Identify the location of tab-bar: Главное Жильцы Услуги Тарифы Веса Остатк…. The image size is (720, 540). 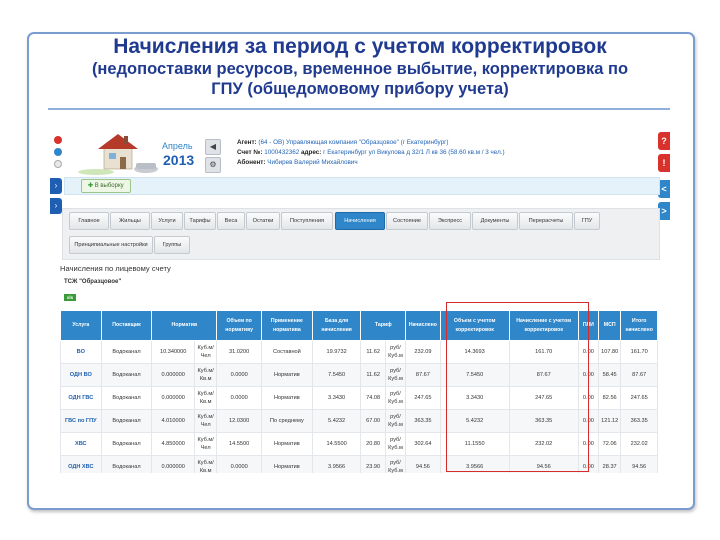
(361, 234).